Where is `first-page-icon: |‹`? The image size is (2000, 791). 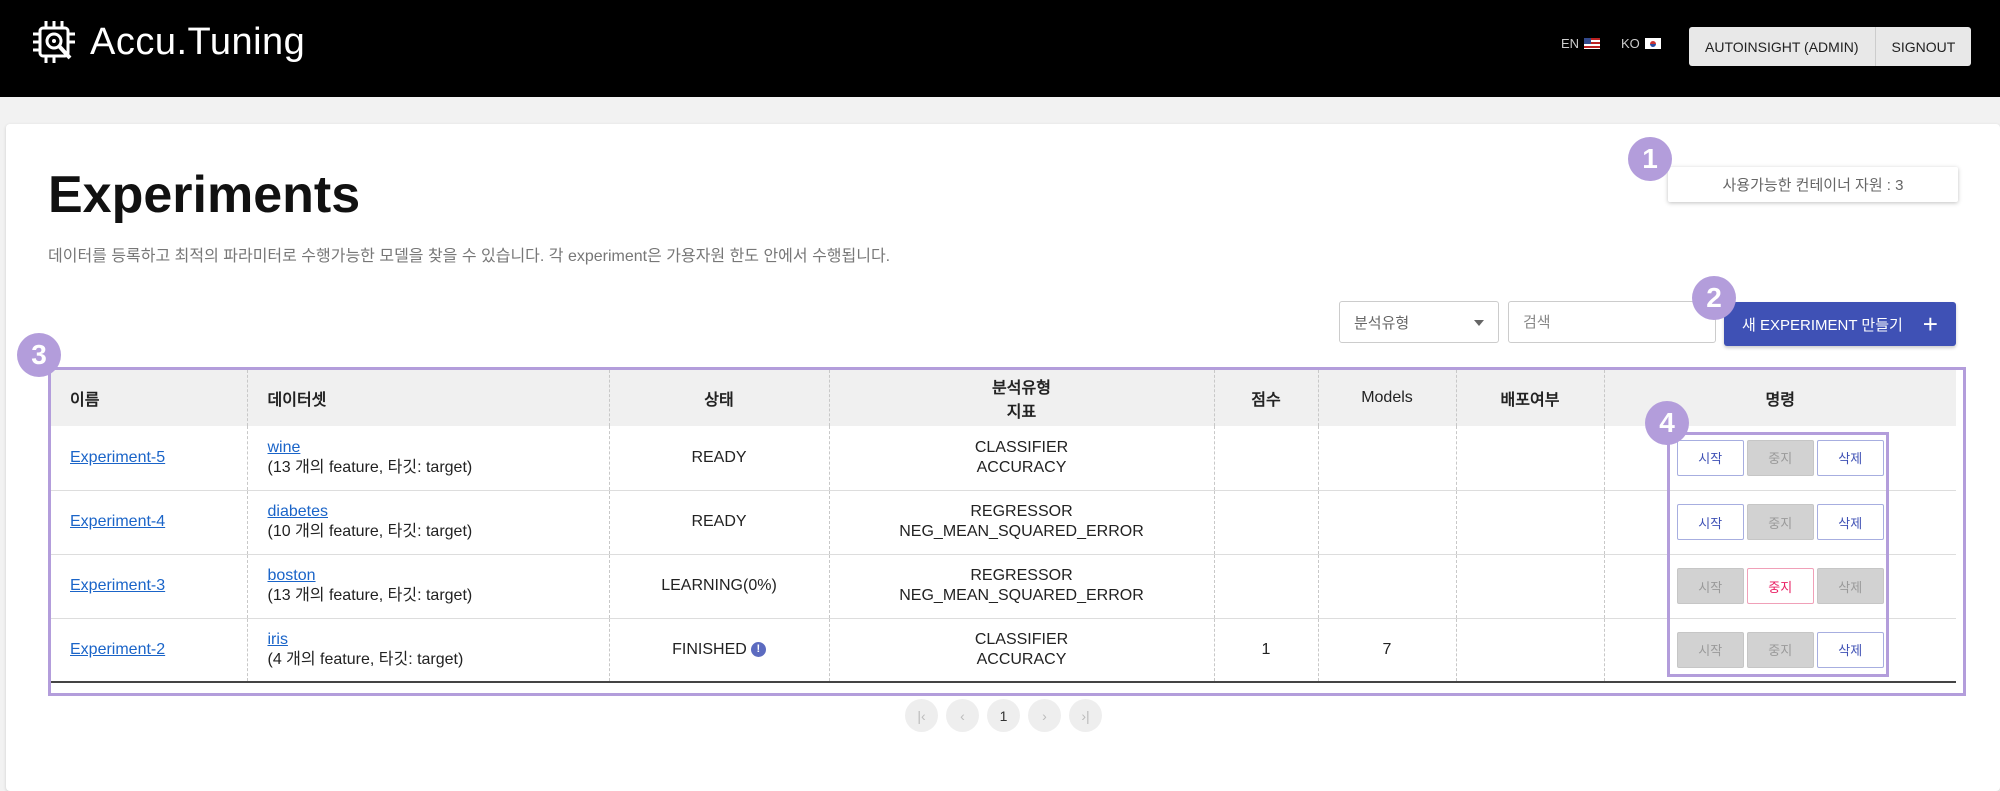 first-page-icon: |‹ is located at coordinates (921, 715).